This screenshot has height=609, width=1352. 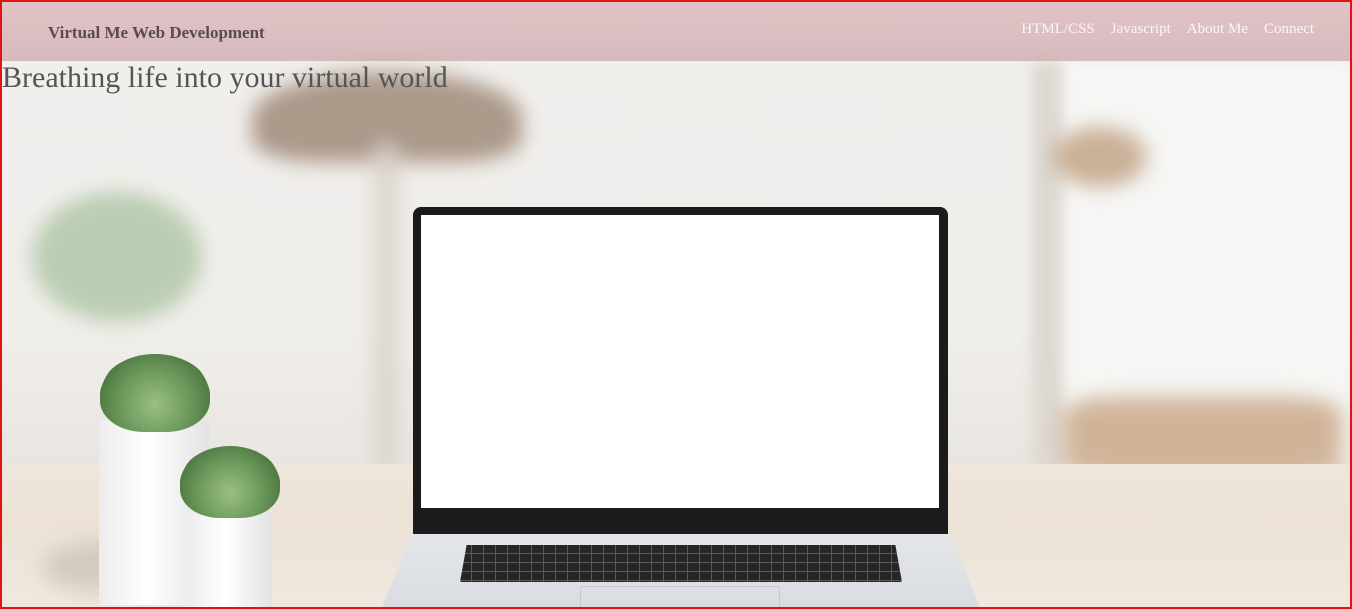 What do you see at coordinates (230, 482) in the screenshot?
I see `small-succulent-plant-icon` at bounding box center [230, 482].